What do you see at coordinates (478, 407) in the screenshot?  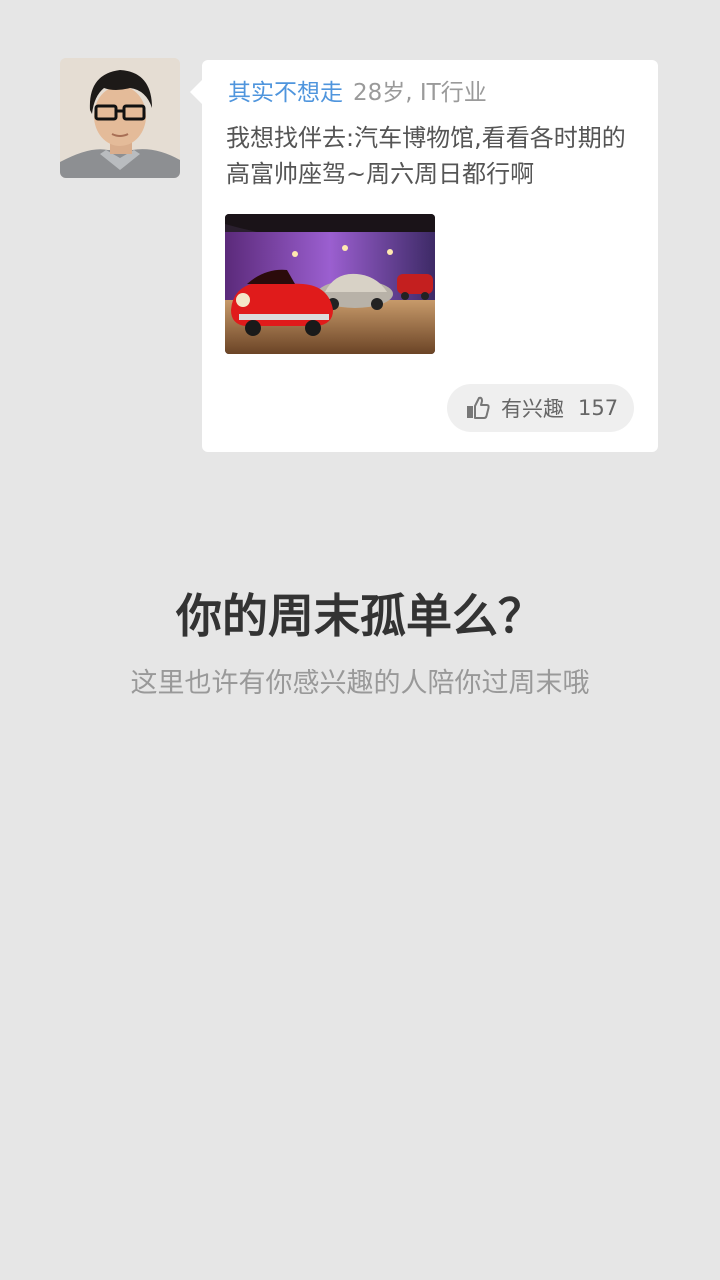 I see `thumbs-up-icon` at bounding box center [478, 407].